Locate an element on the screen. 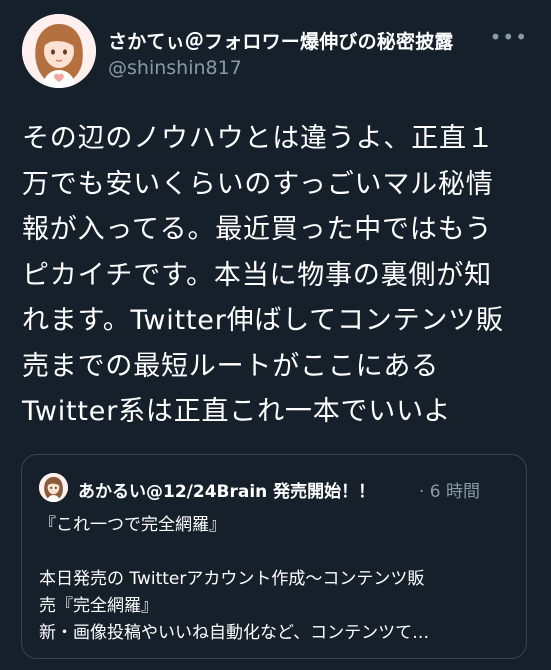 The height and width of the screenshot is (670, 551). quoted-avatar is located at coordinates (53, 487).